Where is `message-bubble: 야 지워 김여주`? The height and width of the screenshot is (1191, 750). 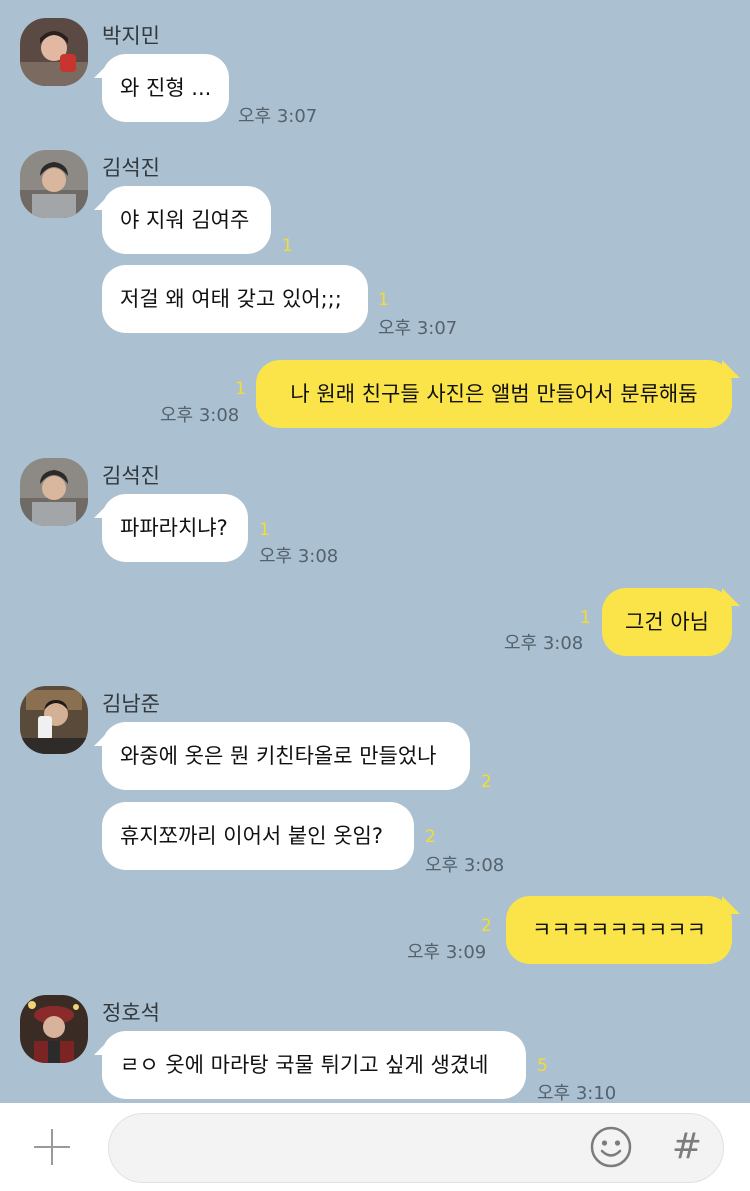 message-bubble: 야 지워 김여주 is located at coordinates (186, 220).